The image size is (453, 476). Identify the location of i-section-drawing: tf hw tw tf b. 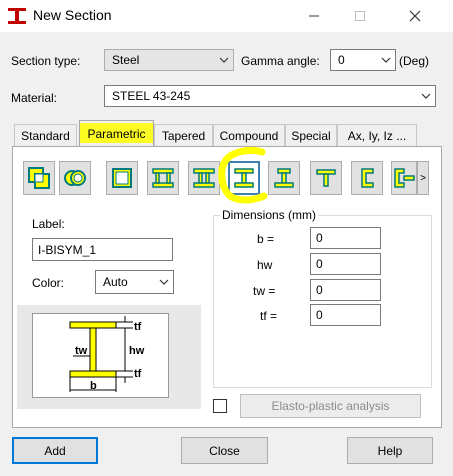
(107, 354).